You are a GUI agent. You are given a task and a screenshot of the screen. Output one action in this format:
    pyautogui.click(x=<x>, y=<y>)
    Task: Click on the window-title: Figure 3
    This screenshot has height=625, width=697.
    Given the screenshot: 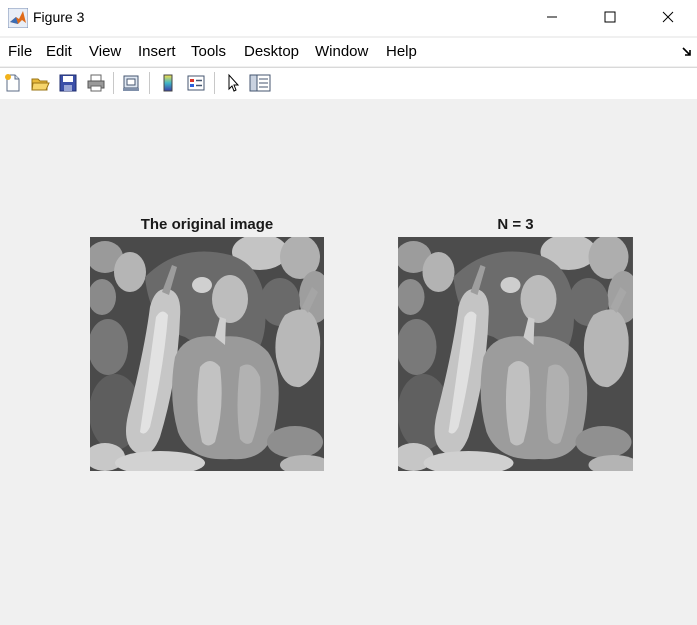 What is the action you would take?
    pyautogui.click(x=59, y=17)
    